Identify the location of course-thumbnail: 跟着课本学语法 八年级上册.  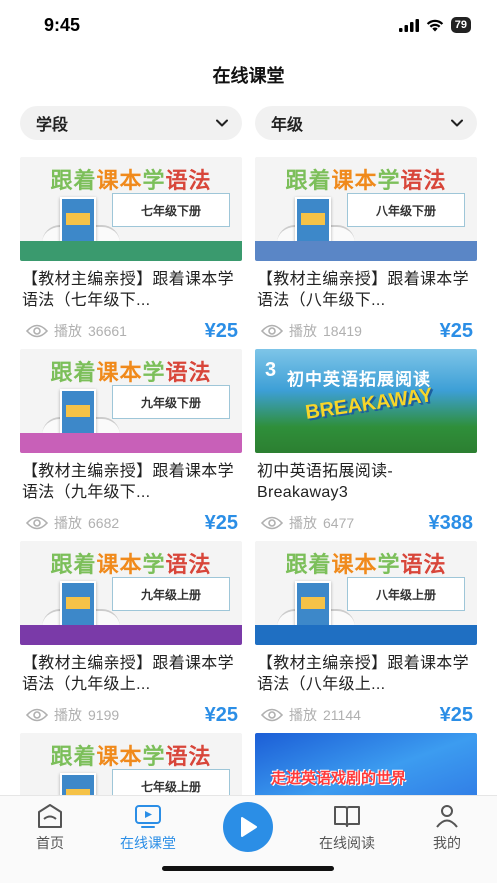
(366, 593).